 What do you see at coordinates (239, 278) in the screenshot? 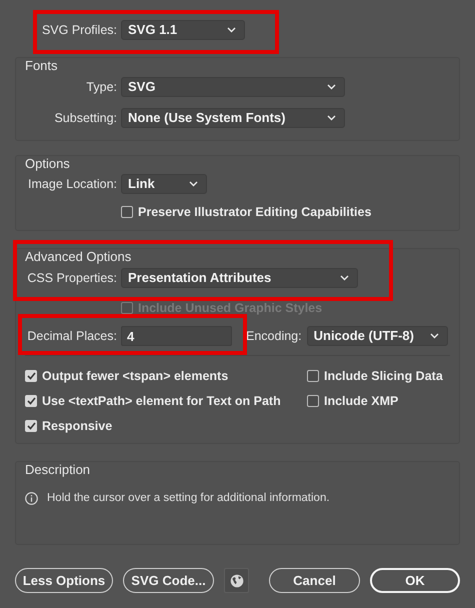
I see `dropdown: Presentation Attributes` at bounding box center [239, 278].